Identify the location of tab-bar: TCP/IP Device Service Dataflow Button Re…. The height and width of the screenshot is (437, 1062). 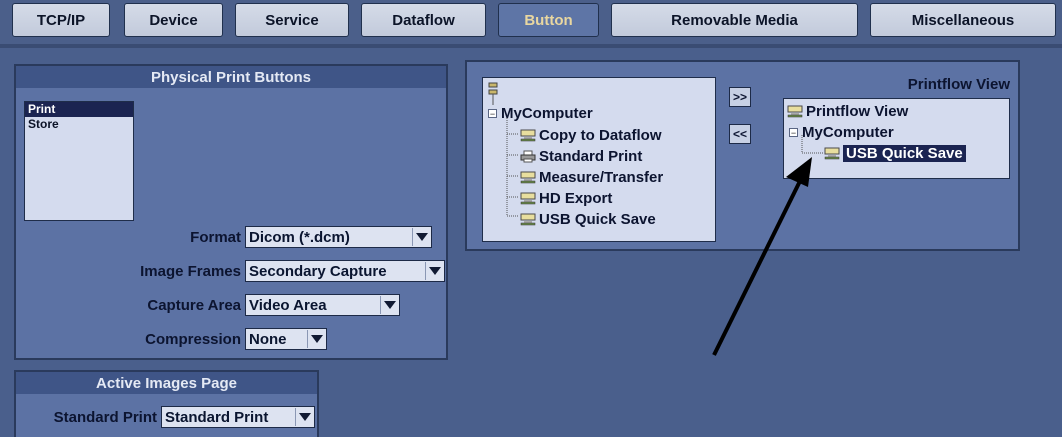
(531, 24).